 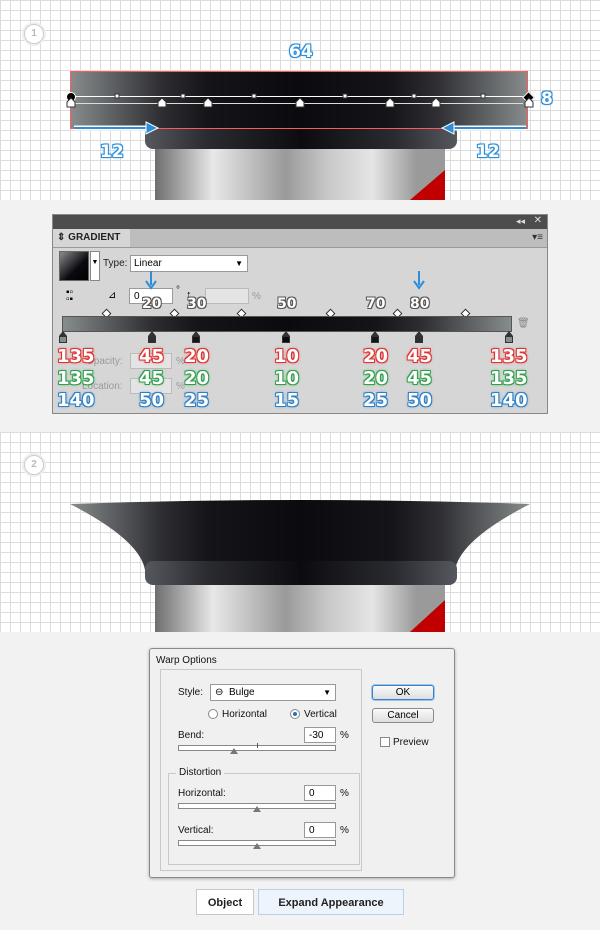 What do you see at coordinates (227, 296) in the screenshot?
I see `aspect-ratio-input` at bounding box center [227, 296].